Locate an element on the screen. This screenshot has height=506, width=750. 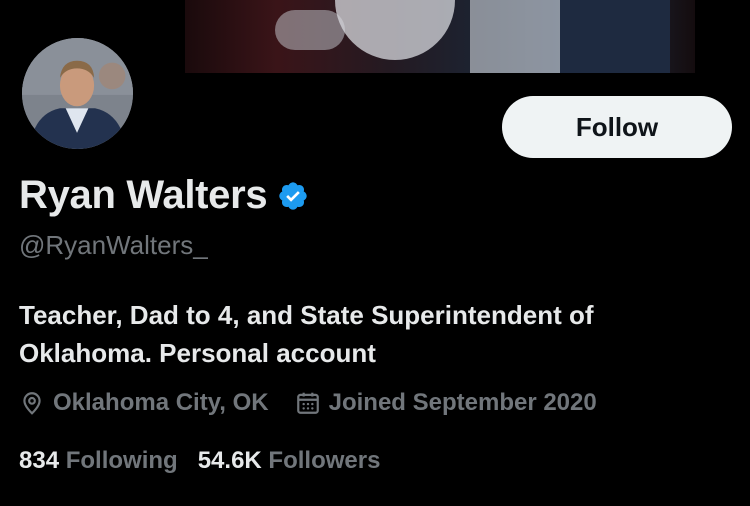
location-pin-icon is located at coordinates (32, 403).